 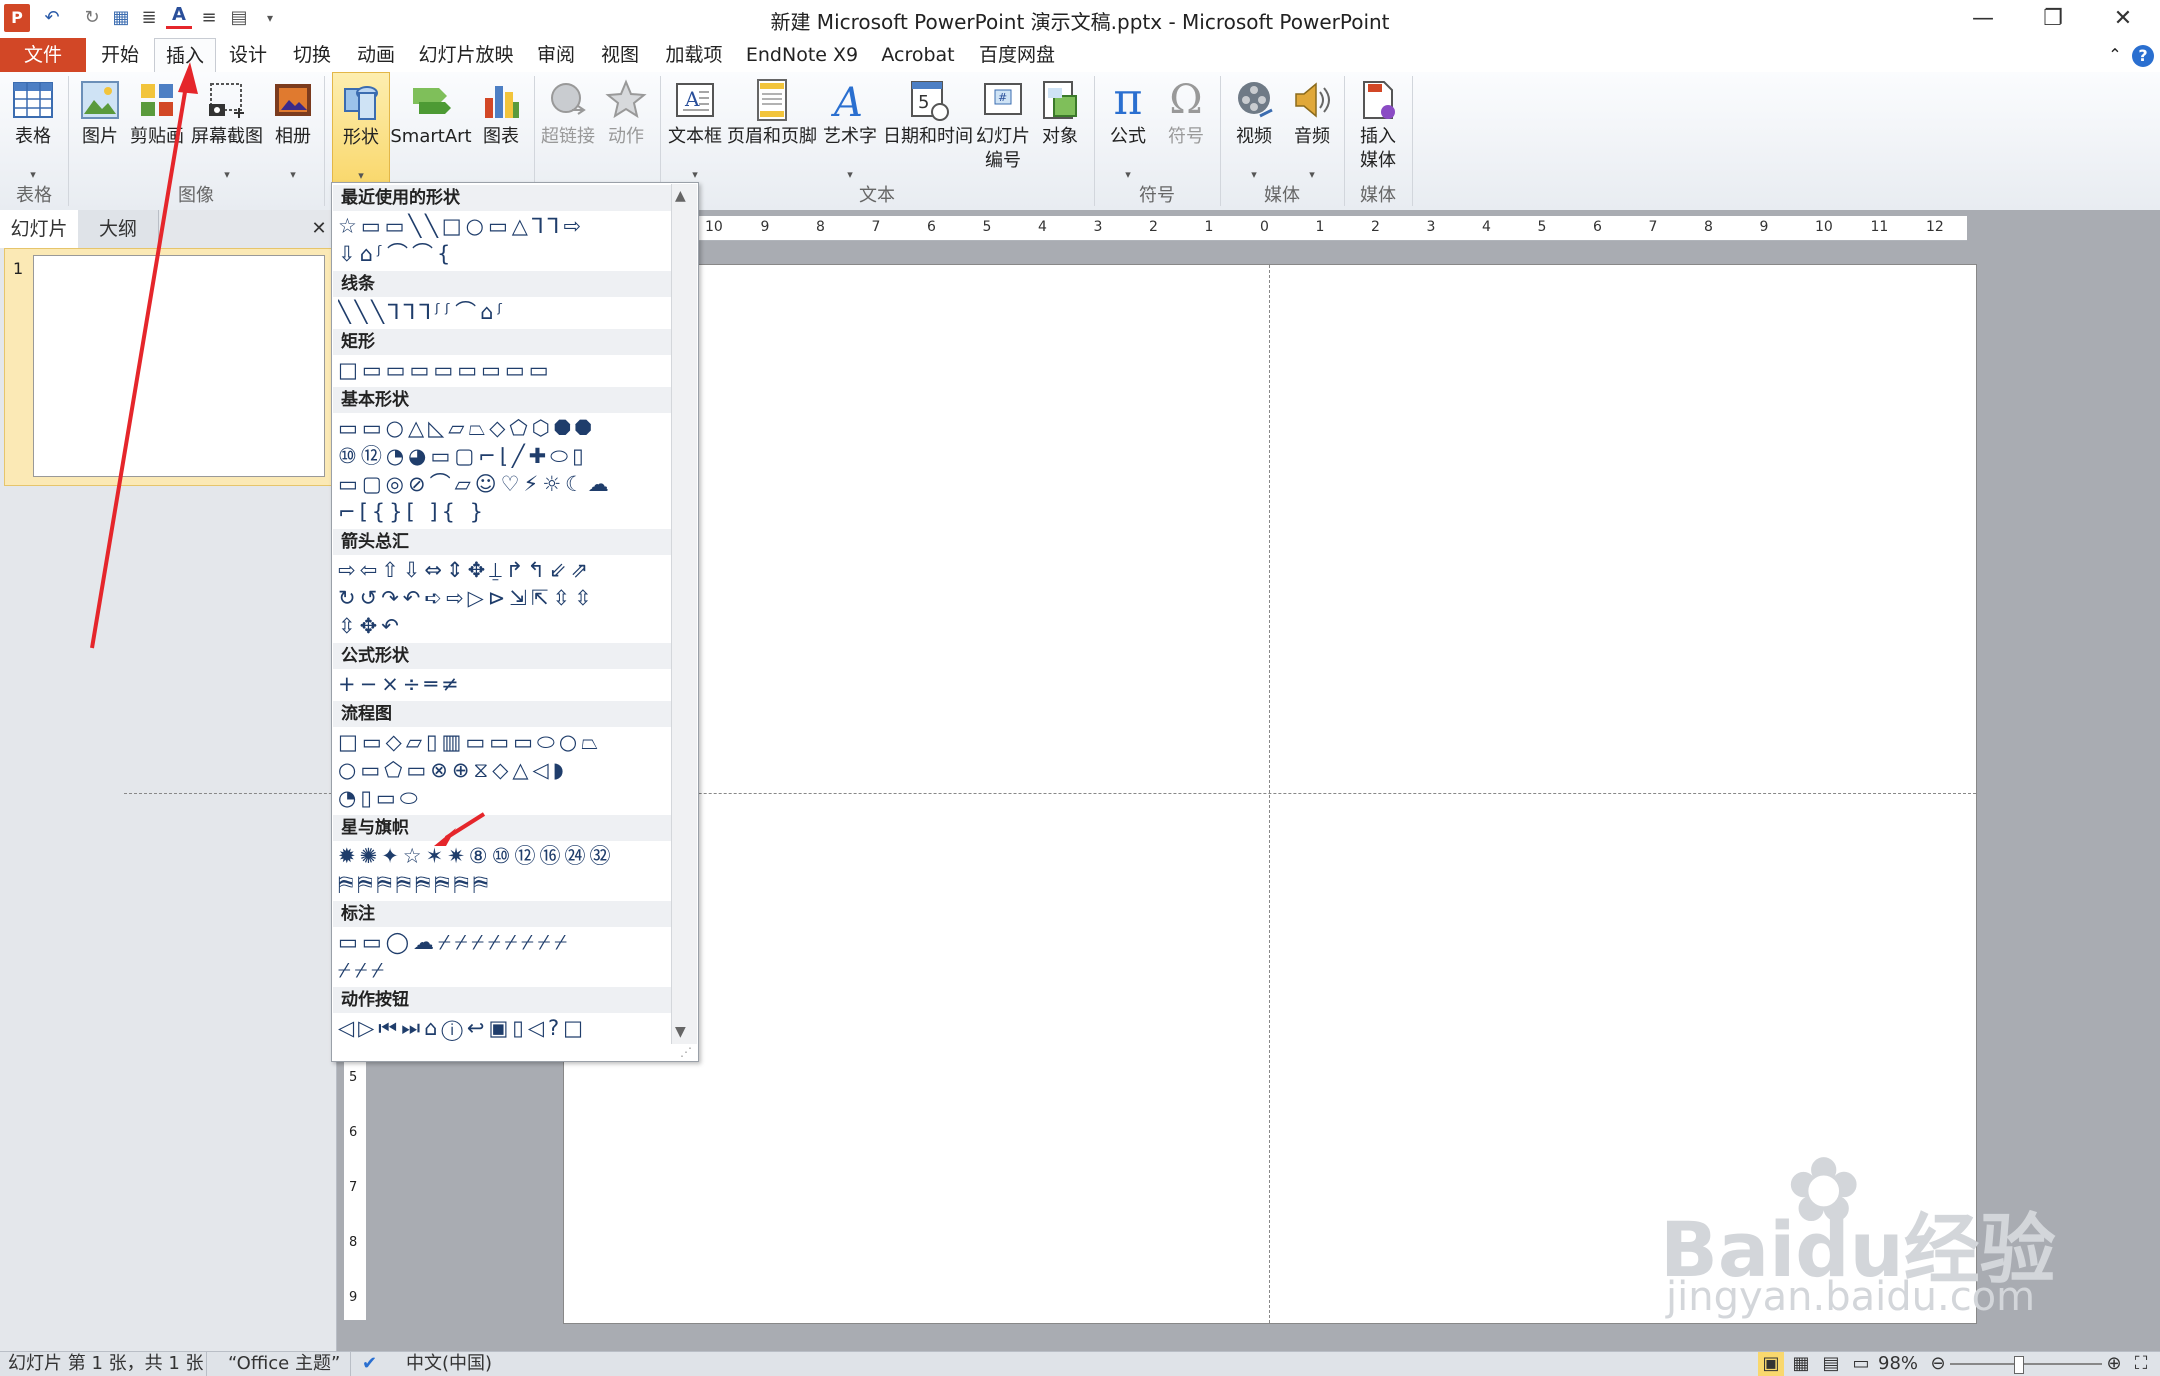 What do you see at coordinates (188, 78) in the screenshot?
I see `annotation-arrowhead-insert-tab` at bounding box center [188, 78].